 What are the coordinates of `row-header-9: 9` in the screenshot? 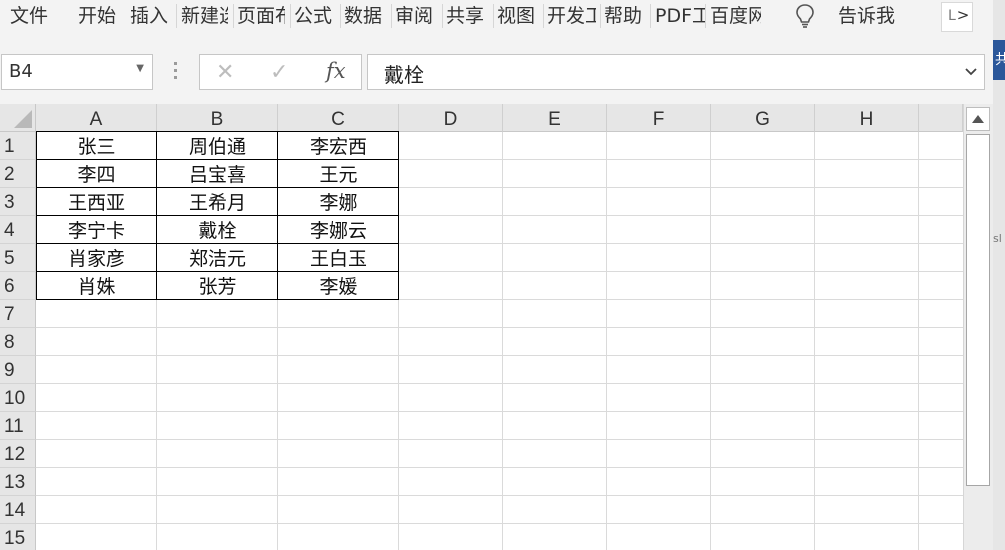 It's located at (18, 370).